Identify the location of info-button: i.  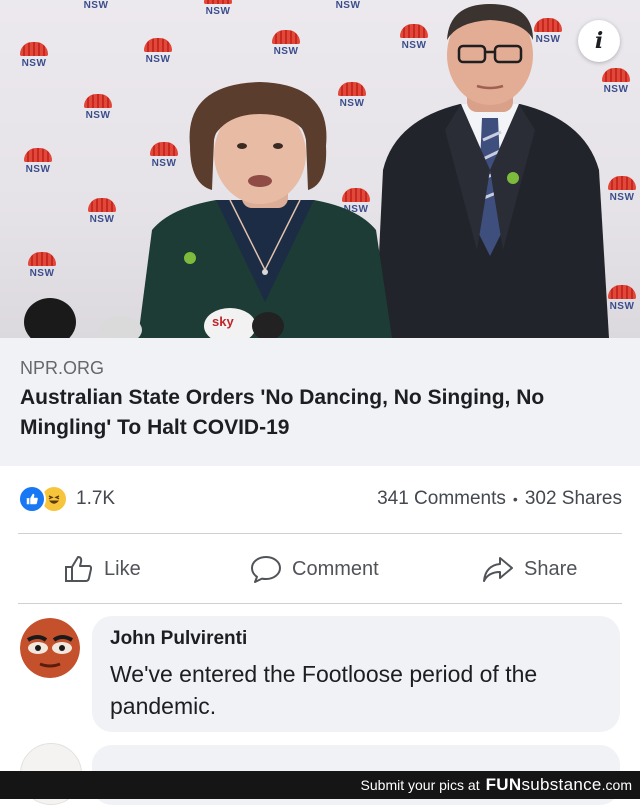
(599, 41).